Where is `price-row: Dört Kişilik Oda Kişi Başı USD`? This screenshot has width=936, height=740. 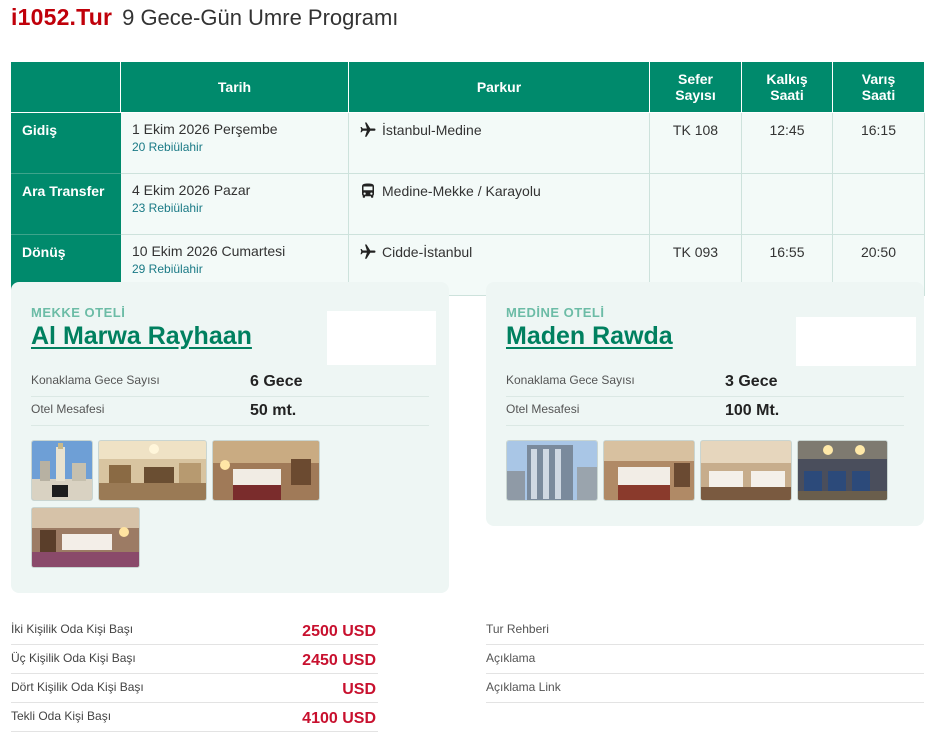
price-row: Dört Kişilik Oda Kişi Başı USD is located at coordinates (194, 688).